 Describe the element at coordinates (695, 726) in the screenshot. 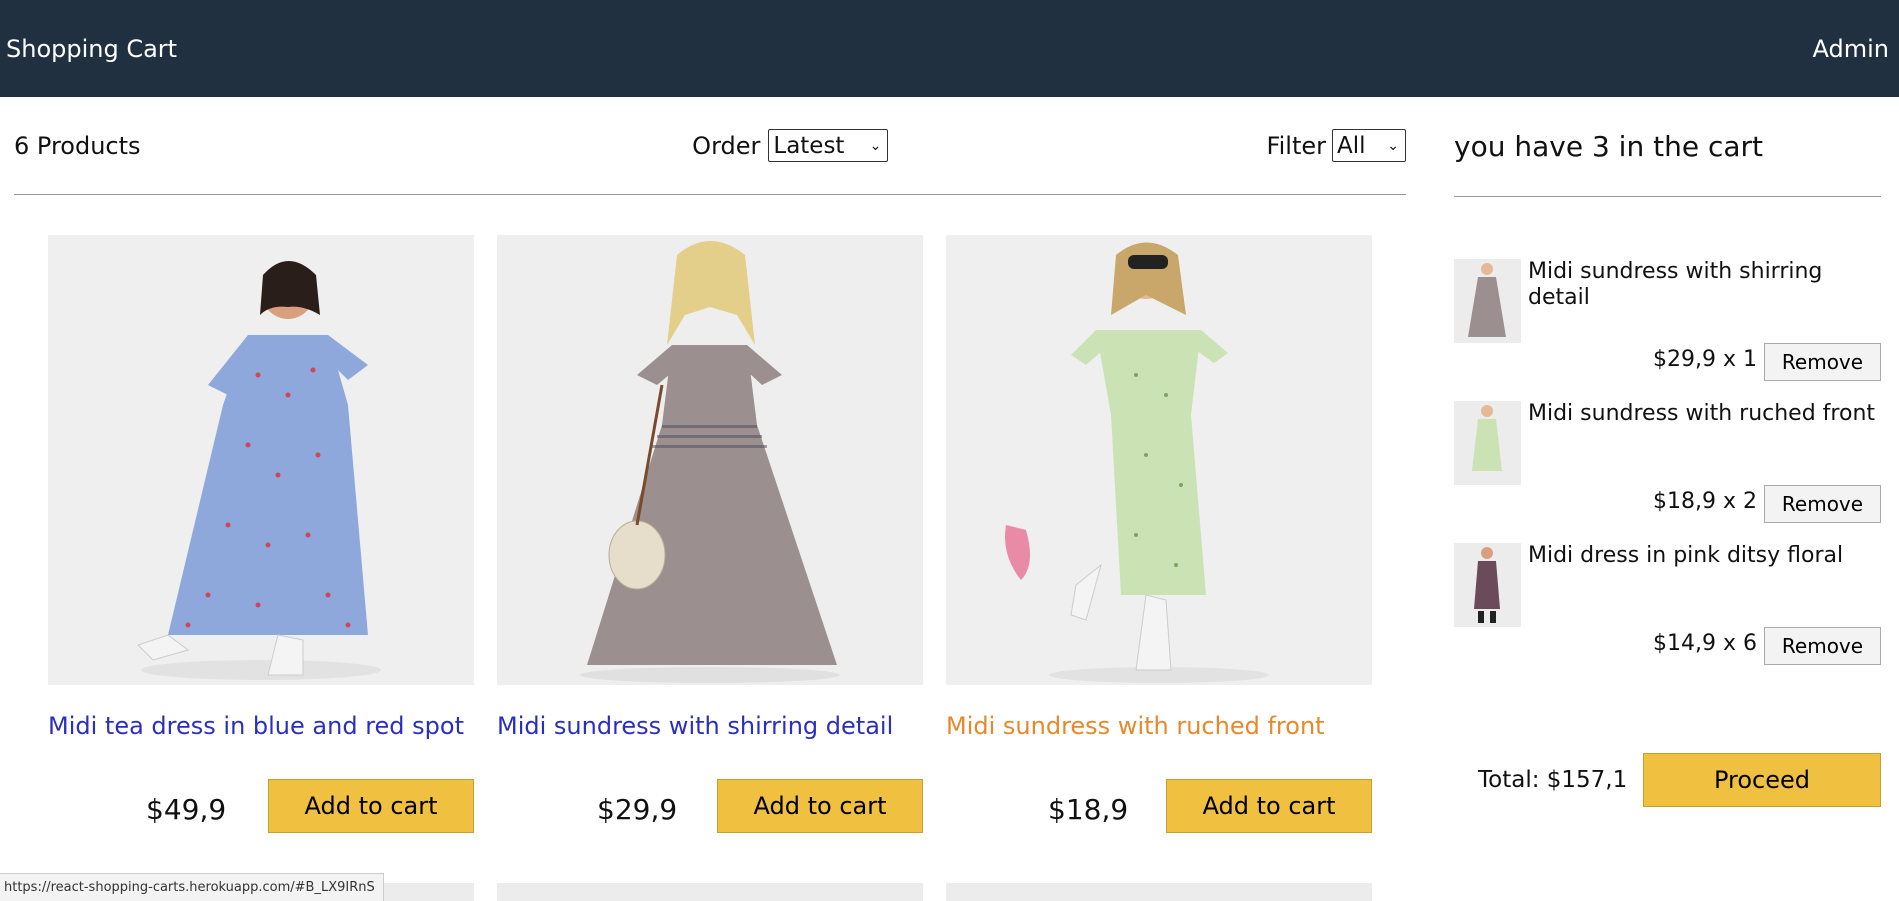

I see `product-title-link: Midi sundress with shirring detail` at that location.